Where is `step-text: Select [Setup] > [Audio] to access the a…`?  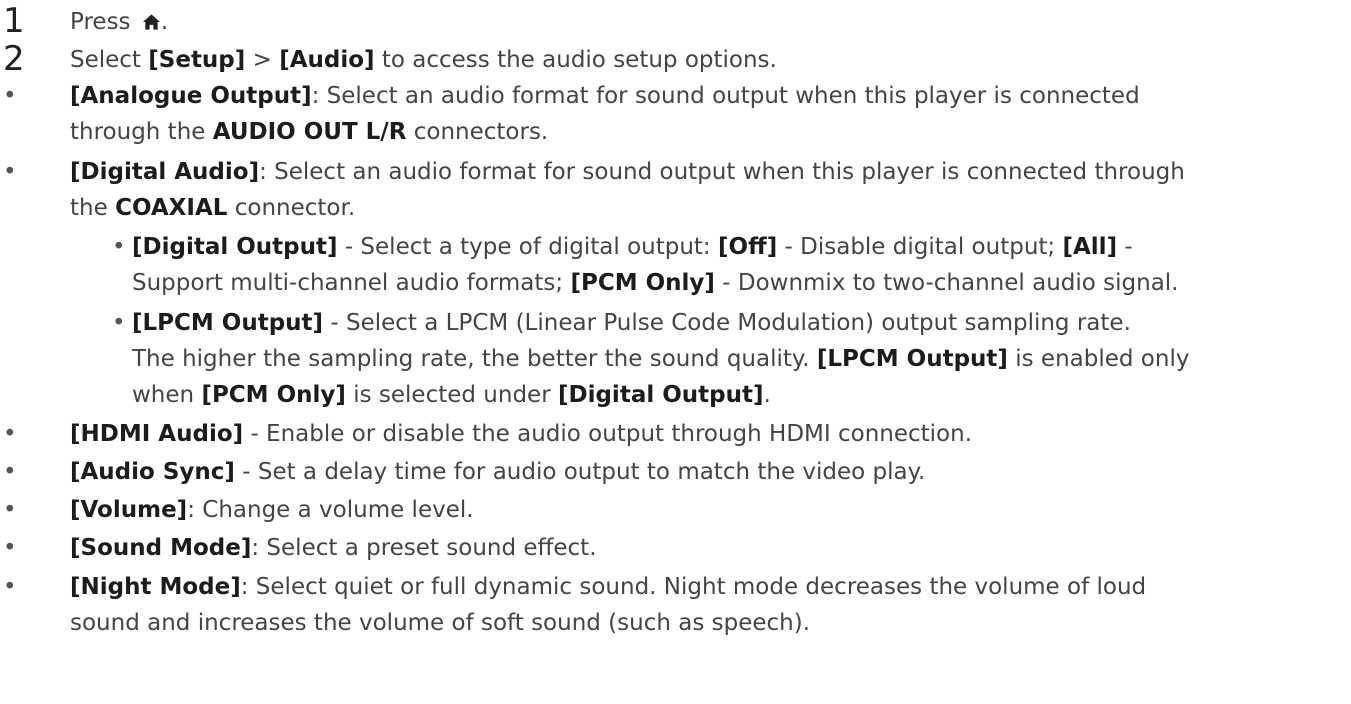
step-text: Select [Setup] > [Audio] to access the a… is located at coordinates (423, 60).